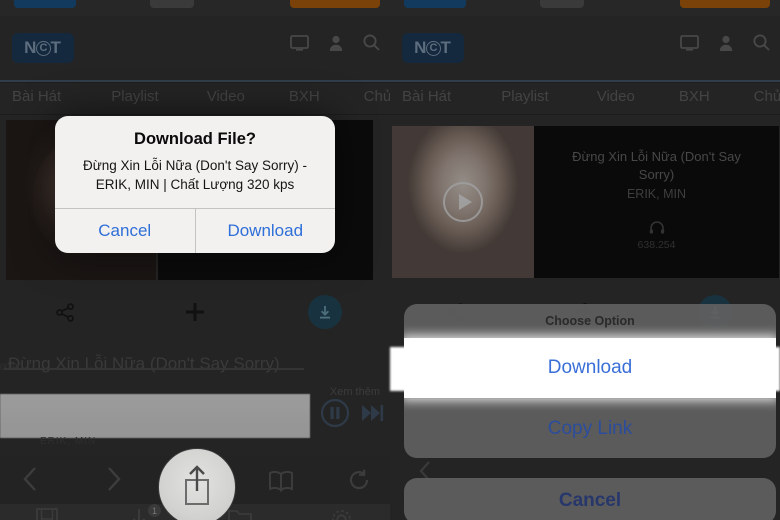 The image size is (780, 520). I want to click on now-playing-title-left: Đừng Xin Lỗi Nữa (Don't Say Sorry), so click(144, 363).